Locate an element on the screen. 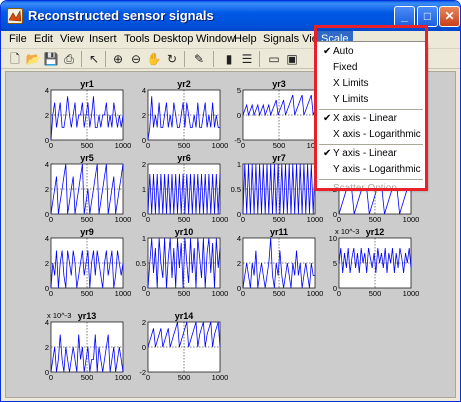 The image size is (461, 402). scale-menu-item-label: Scatter Option is located at coordinates (365, 188).